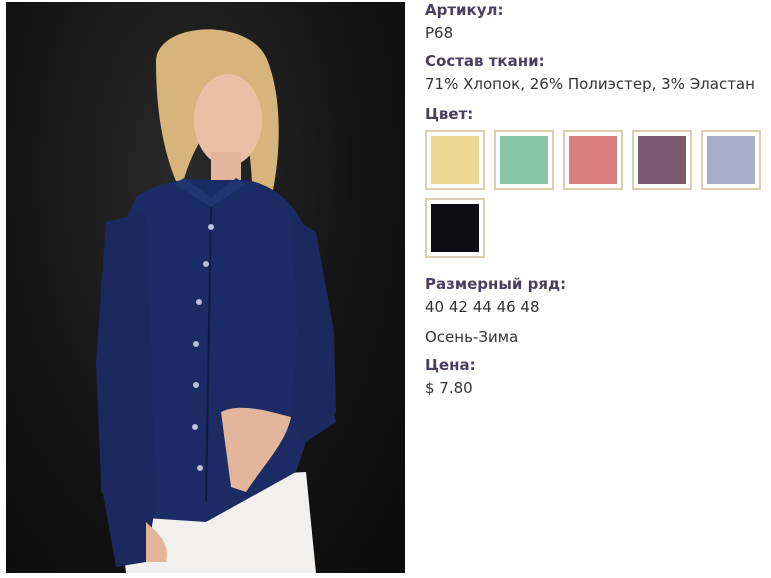 Image resolution: width=771 pixels, height=578 pixels. I want to click on color-swatches, so click(597, 198).